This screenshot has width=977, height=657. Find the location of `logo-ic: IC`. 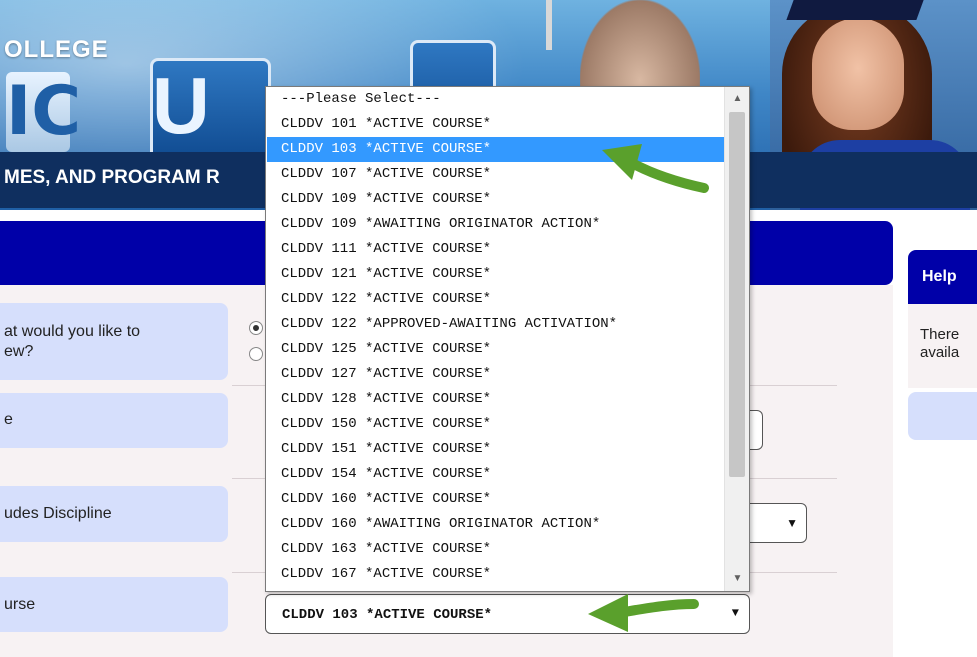

logo-ic: IC is located at coordinates (44, 112).